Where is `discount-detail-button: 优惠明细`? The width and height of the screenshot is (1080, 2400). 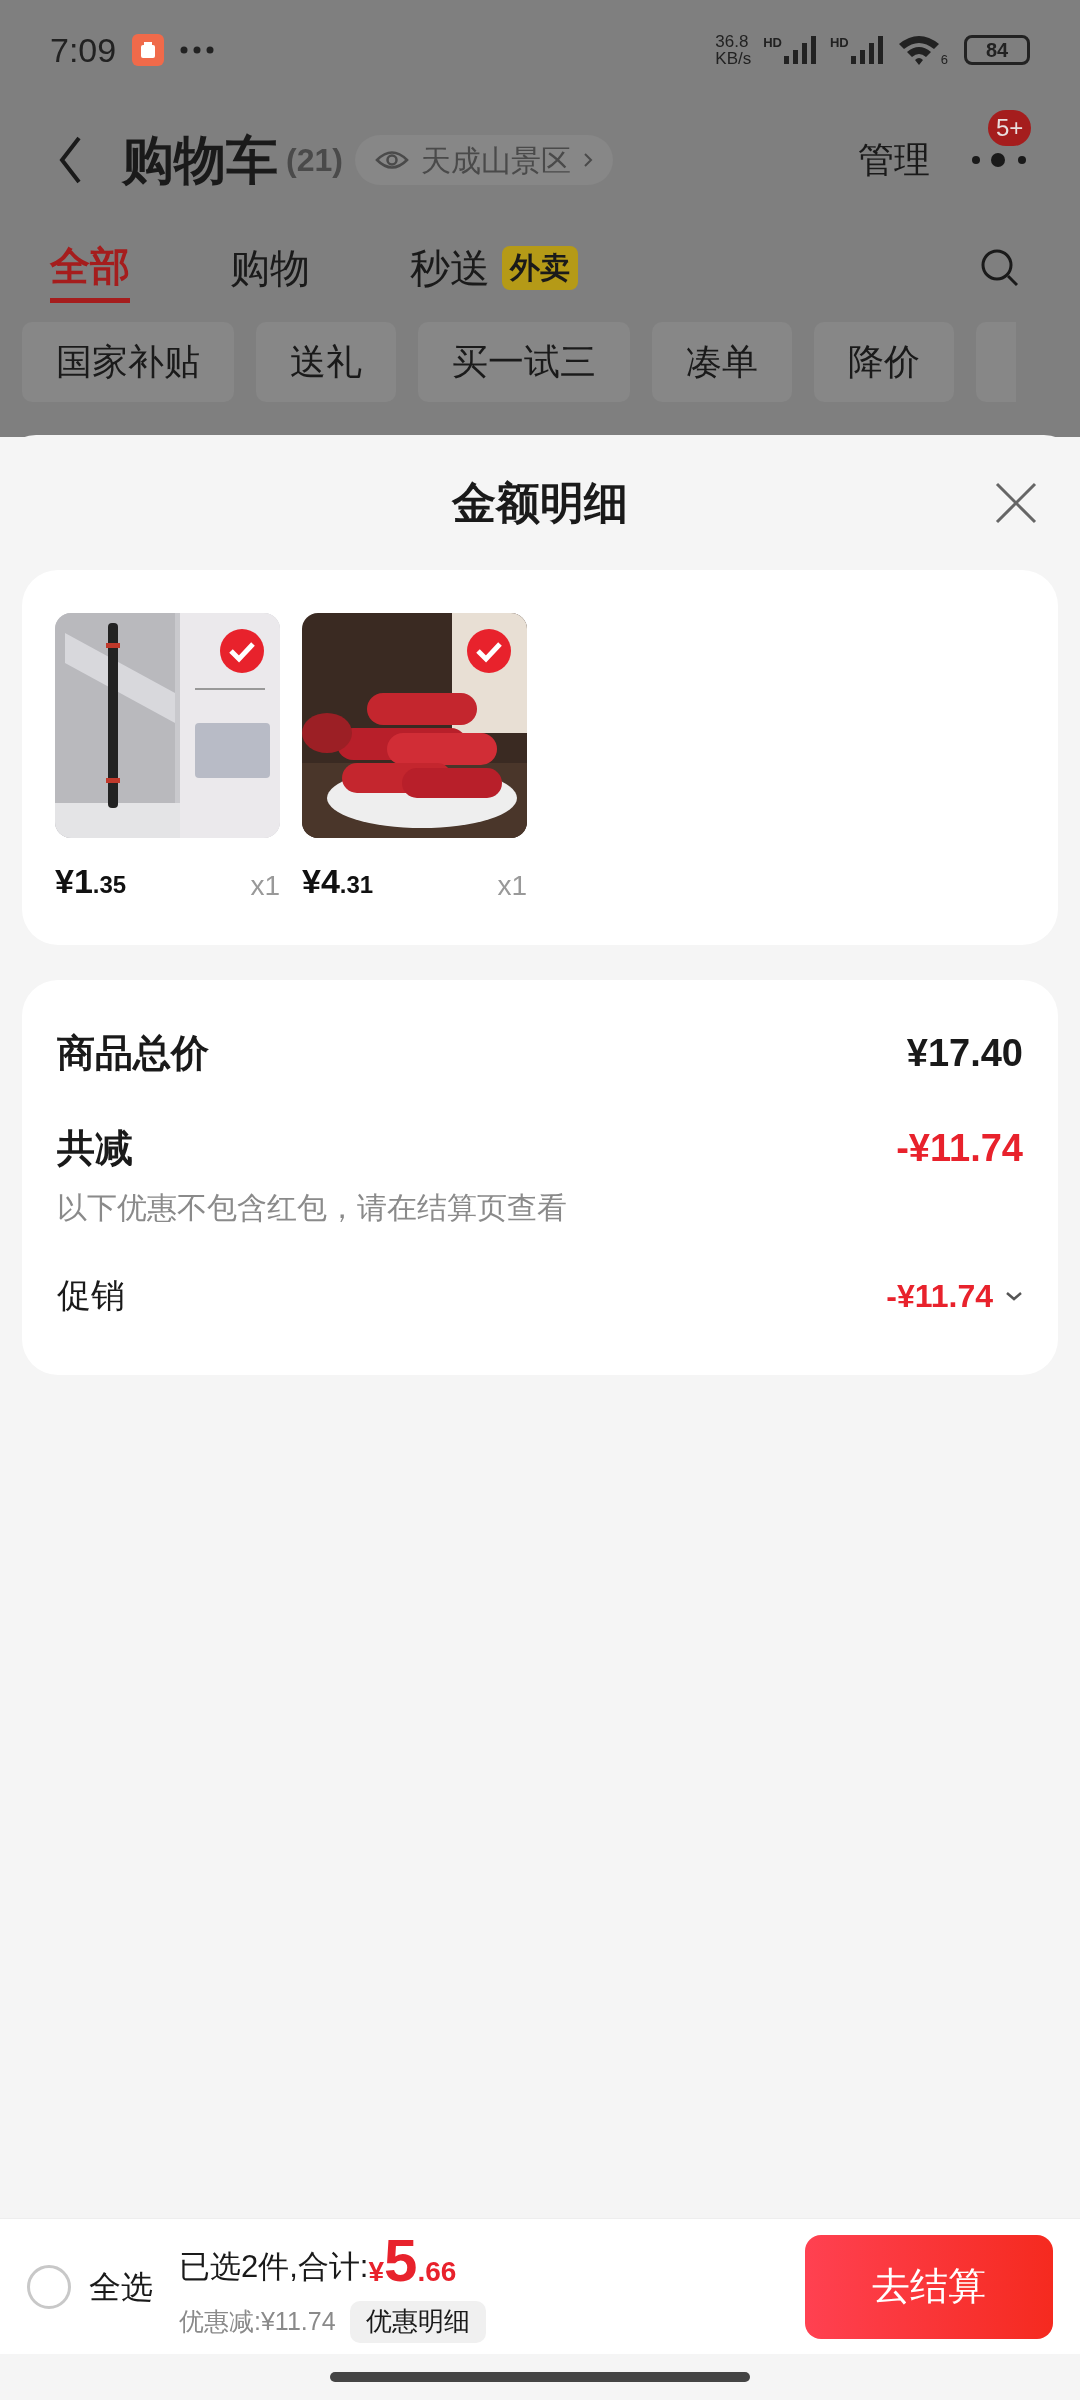
discount-detail-button: 优惠明细 is located at coordinates (417, 2321).